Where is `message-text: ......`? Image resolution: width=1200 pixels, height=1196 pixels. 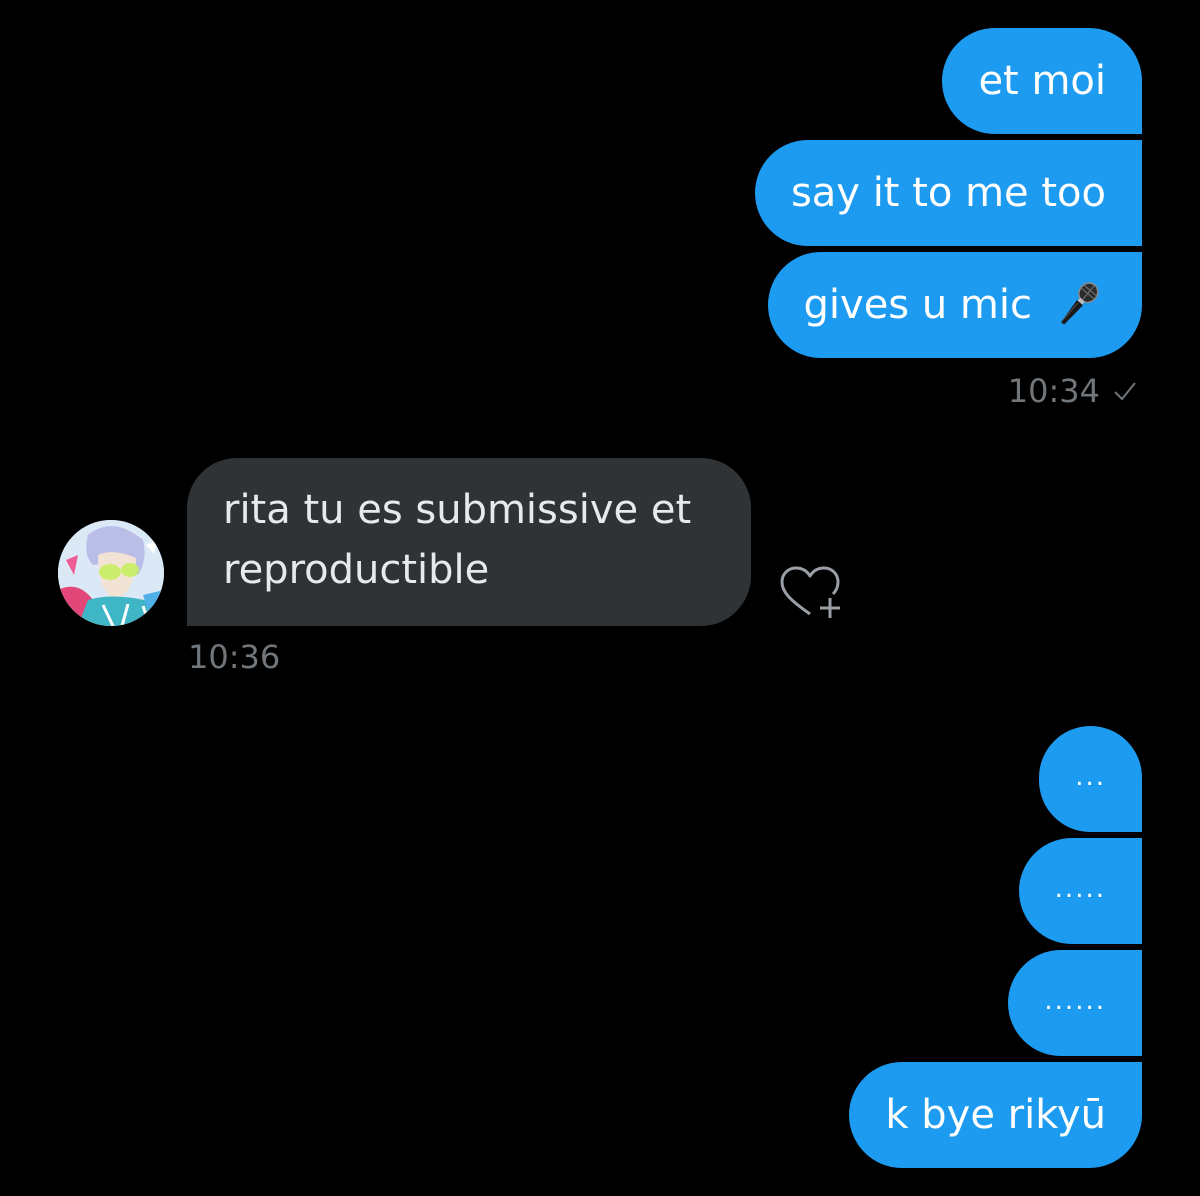 message-text: ...... is located at coordinates (1075, 1001).